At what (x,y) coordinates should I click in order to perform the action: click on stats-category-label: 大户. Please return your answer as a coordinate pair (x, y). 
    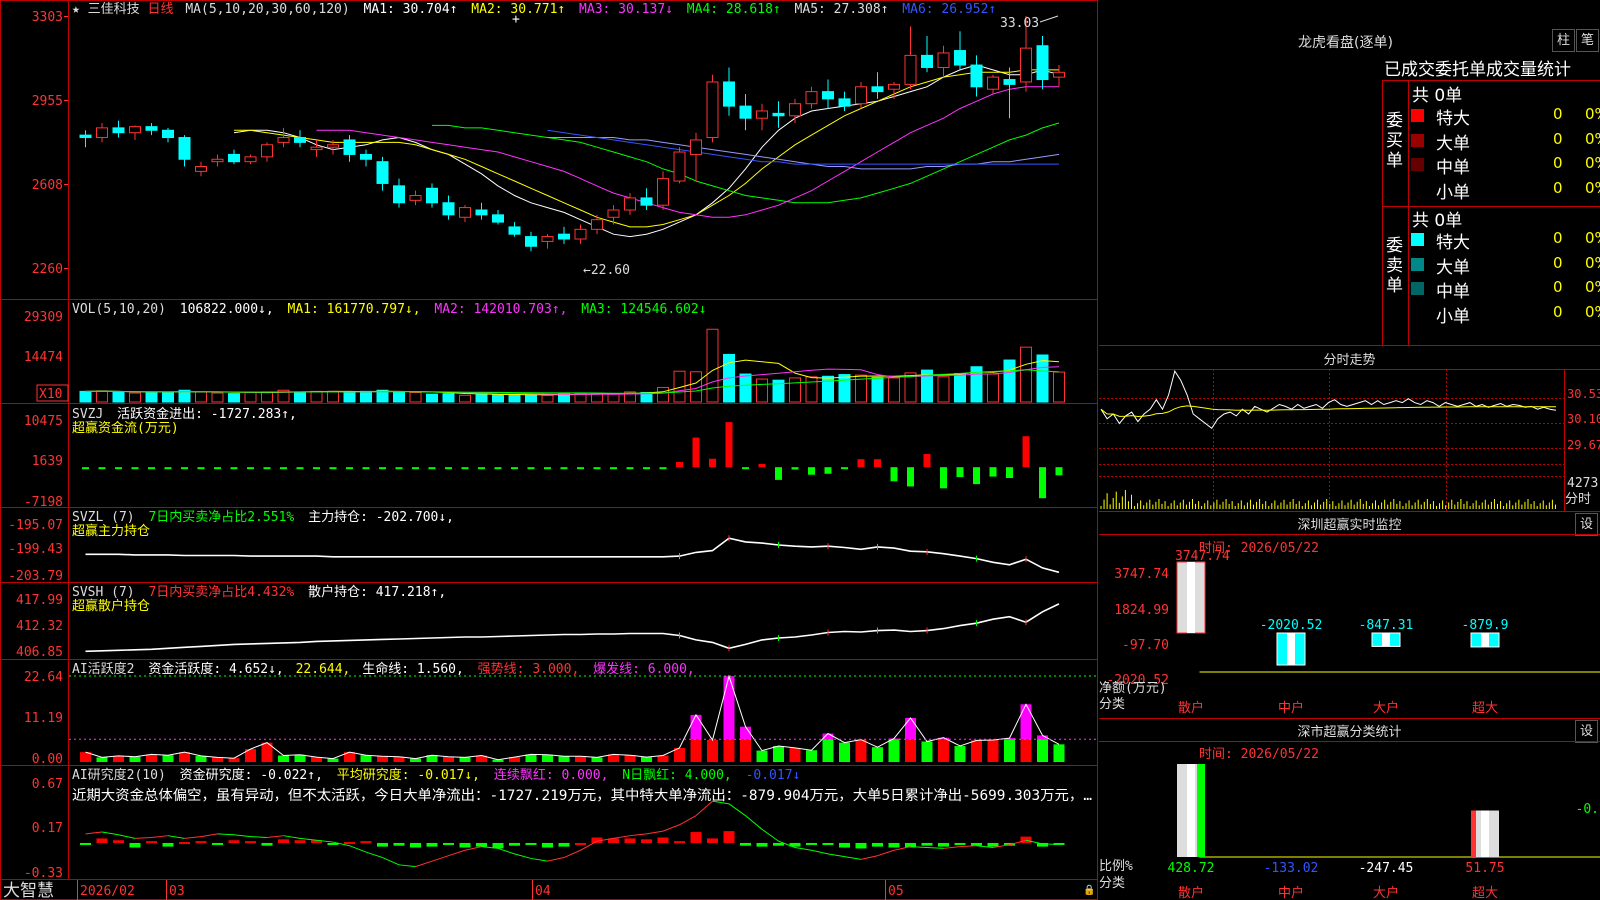
    Looking at the image, I should click on (1386, 892).